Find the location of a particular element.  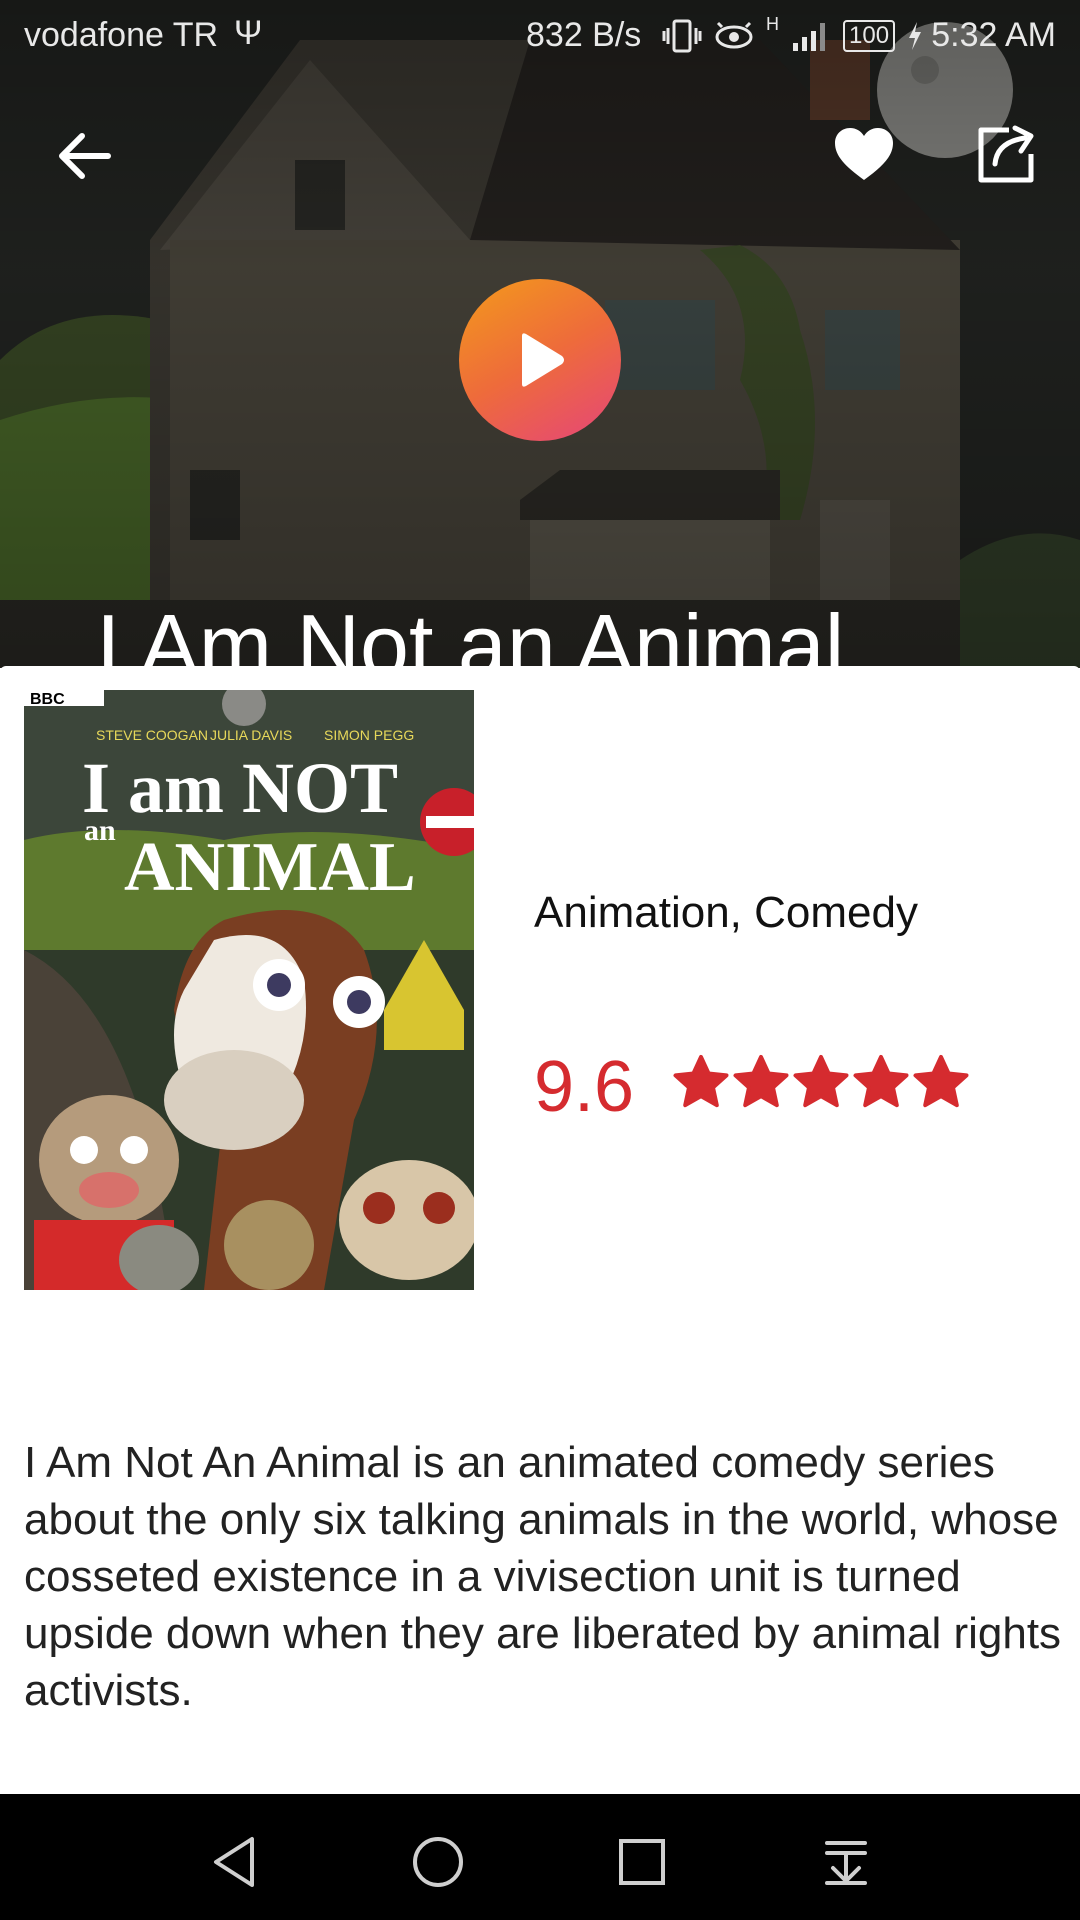

usb-icon: Ψ is located at coordinates (248, 33).